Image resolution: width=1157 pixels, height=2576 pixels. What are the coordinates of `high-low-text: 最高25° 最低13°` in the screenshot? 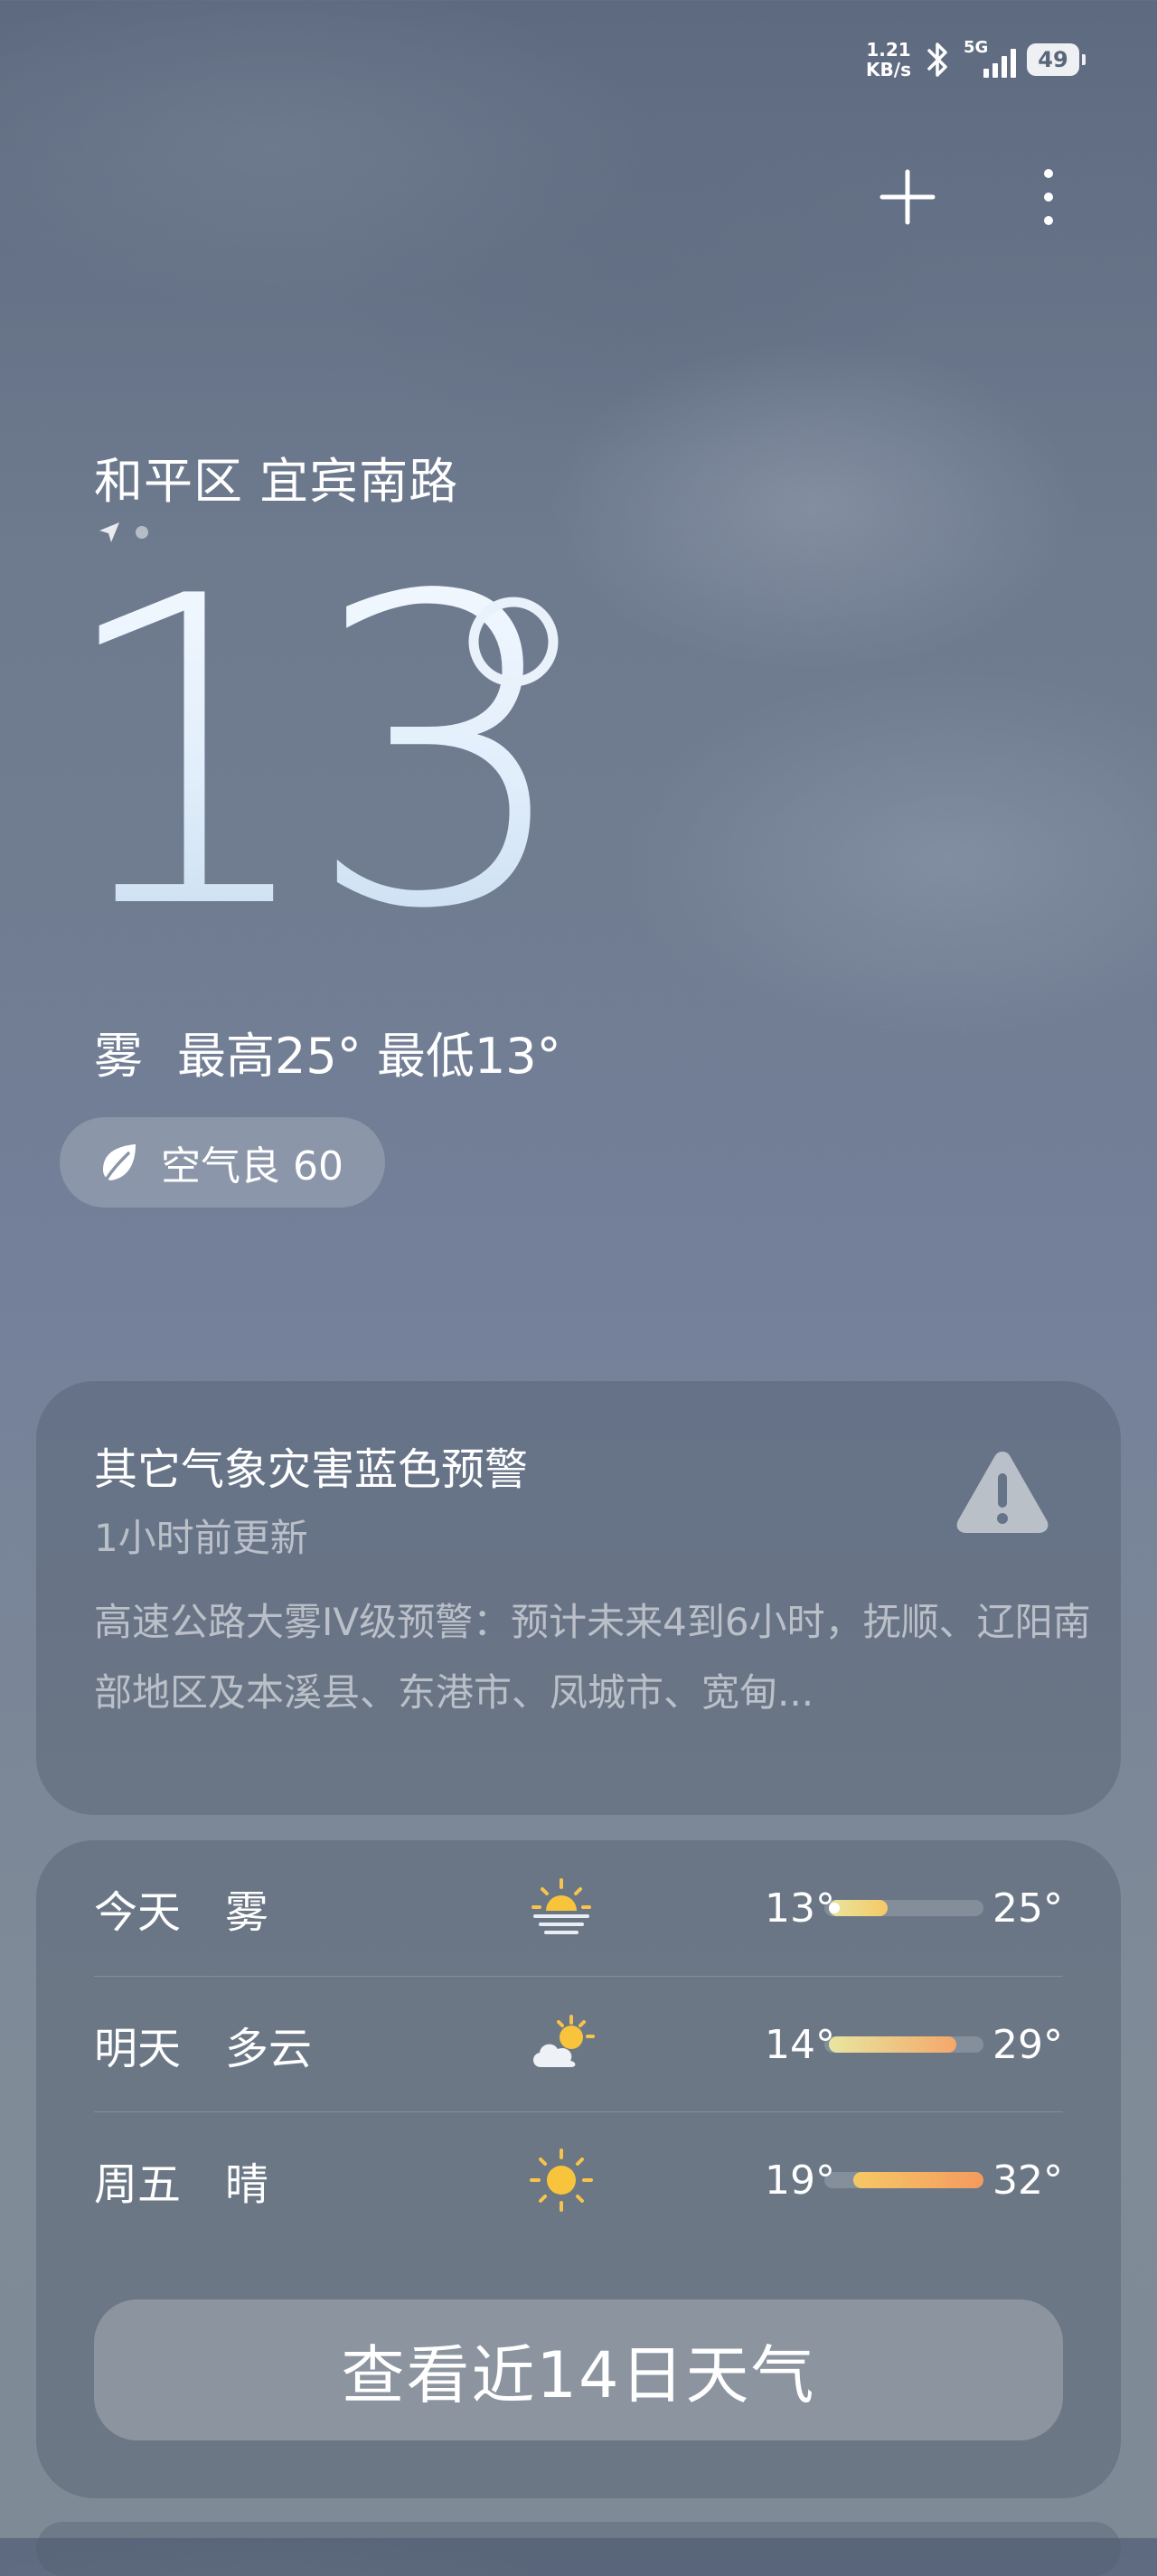 It's located at (369, 1056).